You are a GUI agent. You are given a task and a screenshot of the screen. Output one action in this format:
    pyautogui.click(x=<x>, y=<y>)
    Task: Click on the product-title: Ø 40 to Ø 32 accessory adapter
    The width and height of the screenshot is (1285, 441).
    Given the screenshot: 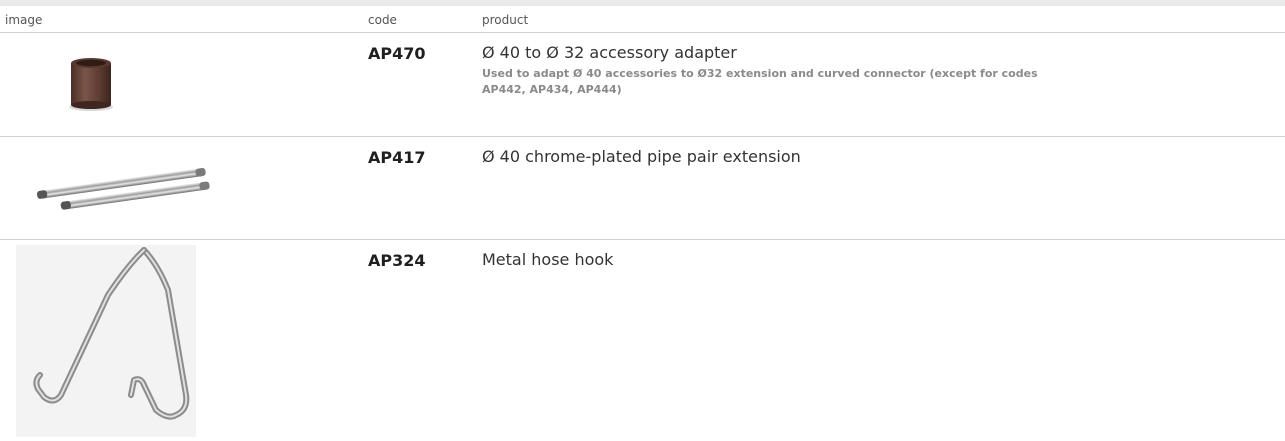 What is the action you would take?
    pyautogui.click(x=609, y=52)
    